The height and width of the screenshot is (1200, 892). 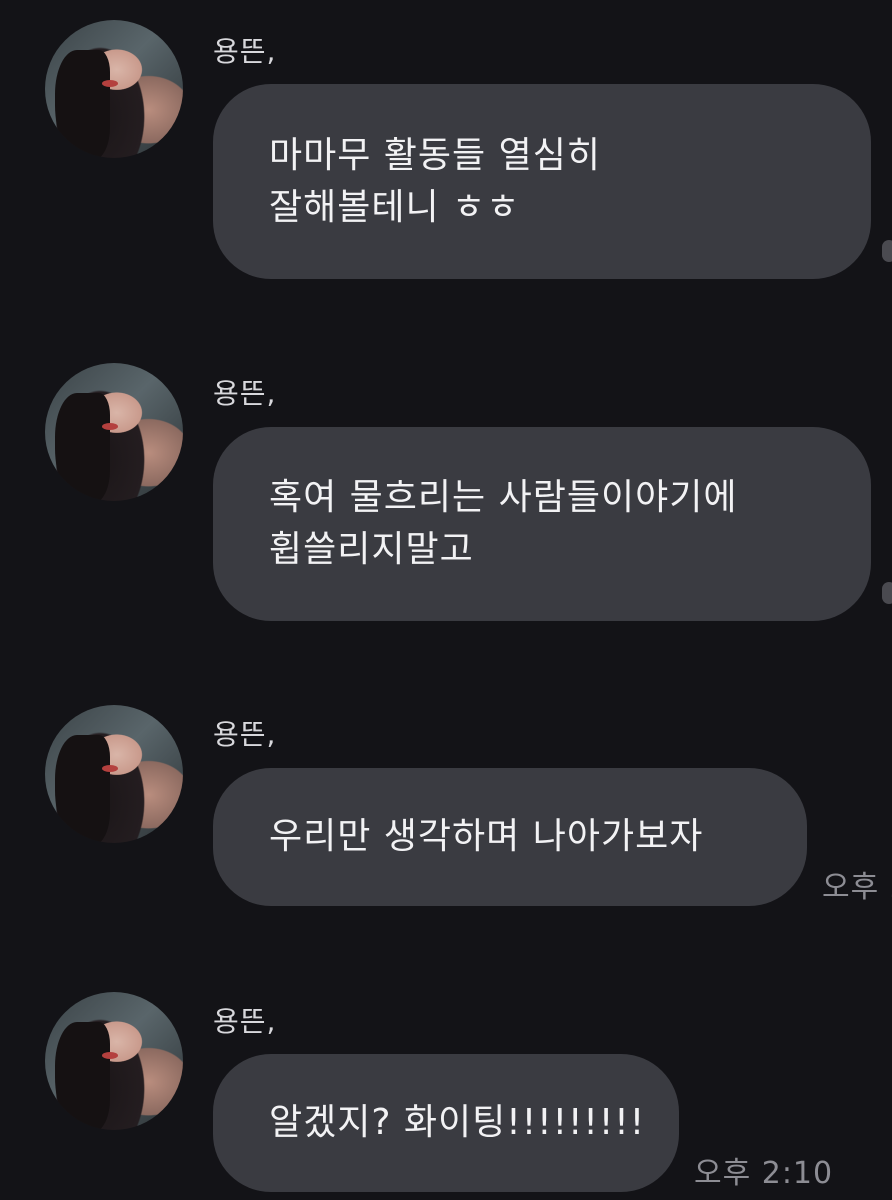 I want to click on message-bubble: 혹여 물흐리는 사람들이야기에 휩쓸리지말고, so click(x=542, y=524).